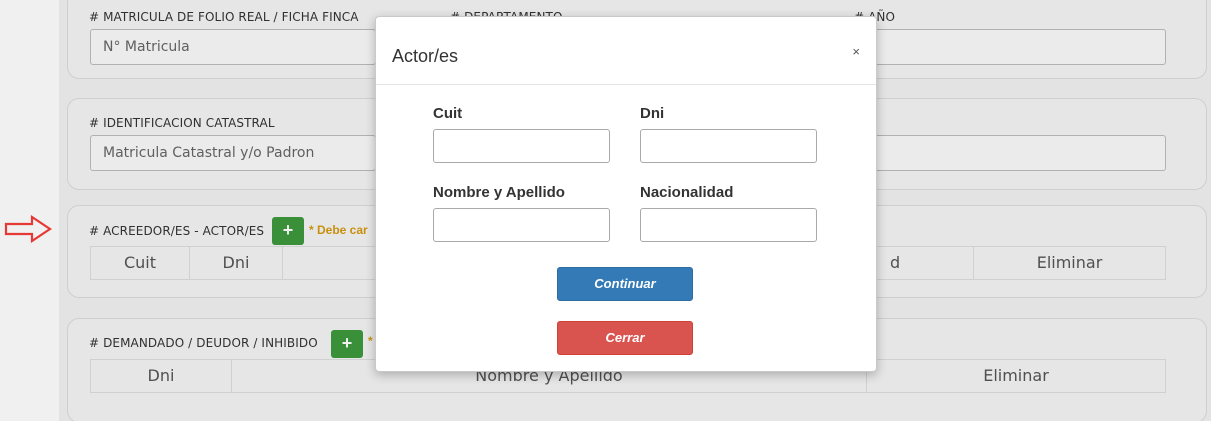  Describe the element at coordinates (521, 225) in the screenshot. I see `nombre-input` at that location.